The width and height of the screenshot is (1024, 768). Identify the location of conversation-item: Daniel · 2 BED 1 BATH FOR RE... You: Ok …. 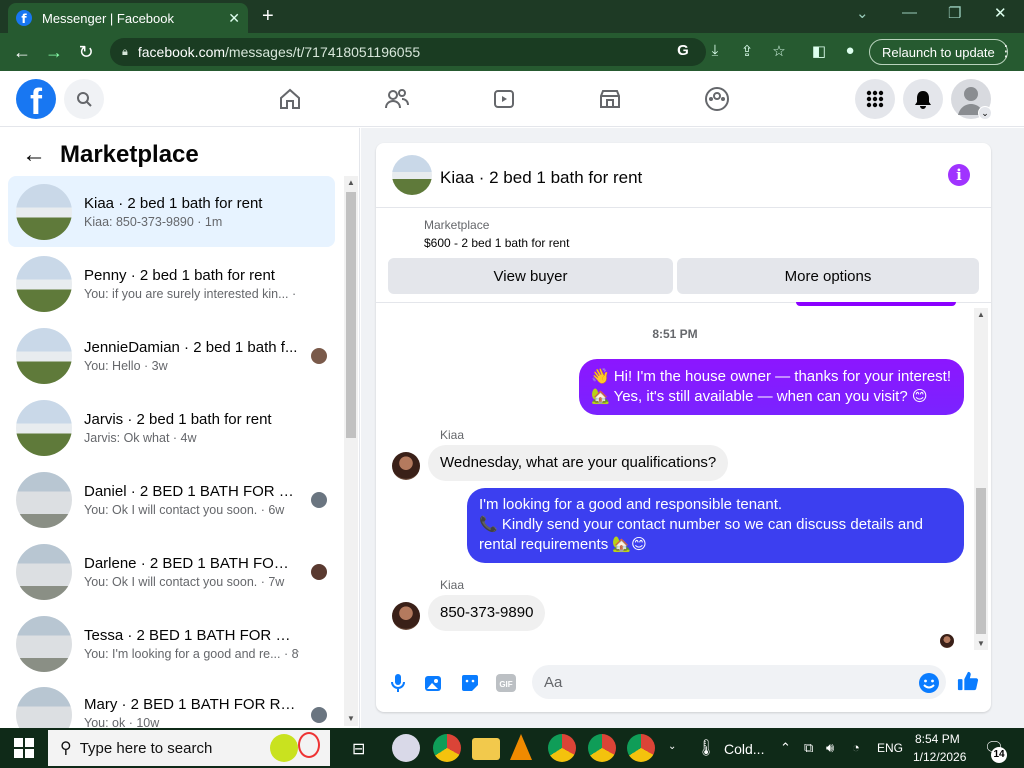
(171, 499).